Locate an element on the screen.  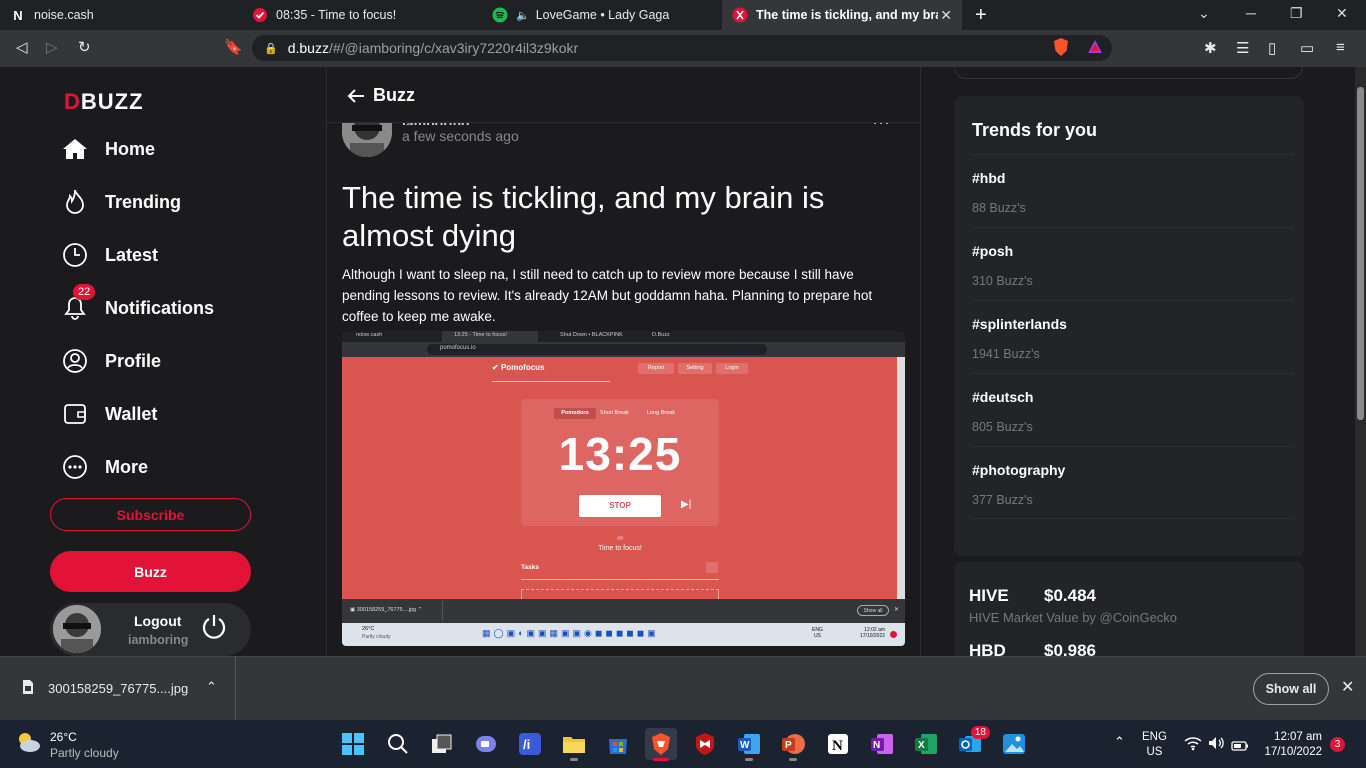
photos-icon is located at coordinates (1014, 744).